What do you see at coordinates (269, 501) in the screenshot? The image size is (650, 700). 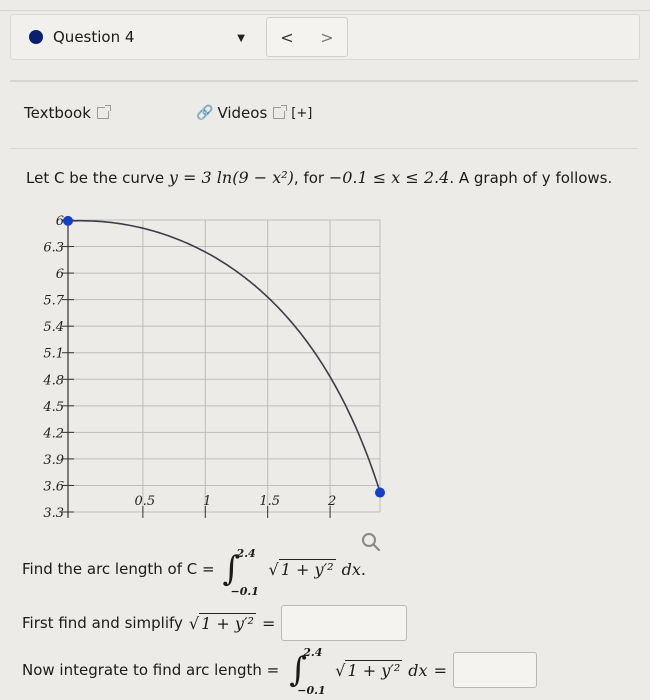 I see `x-tick-label: 1.5` at bounding box center [269, 501].